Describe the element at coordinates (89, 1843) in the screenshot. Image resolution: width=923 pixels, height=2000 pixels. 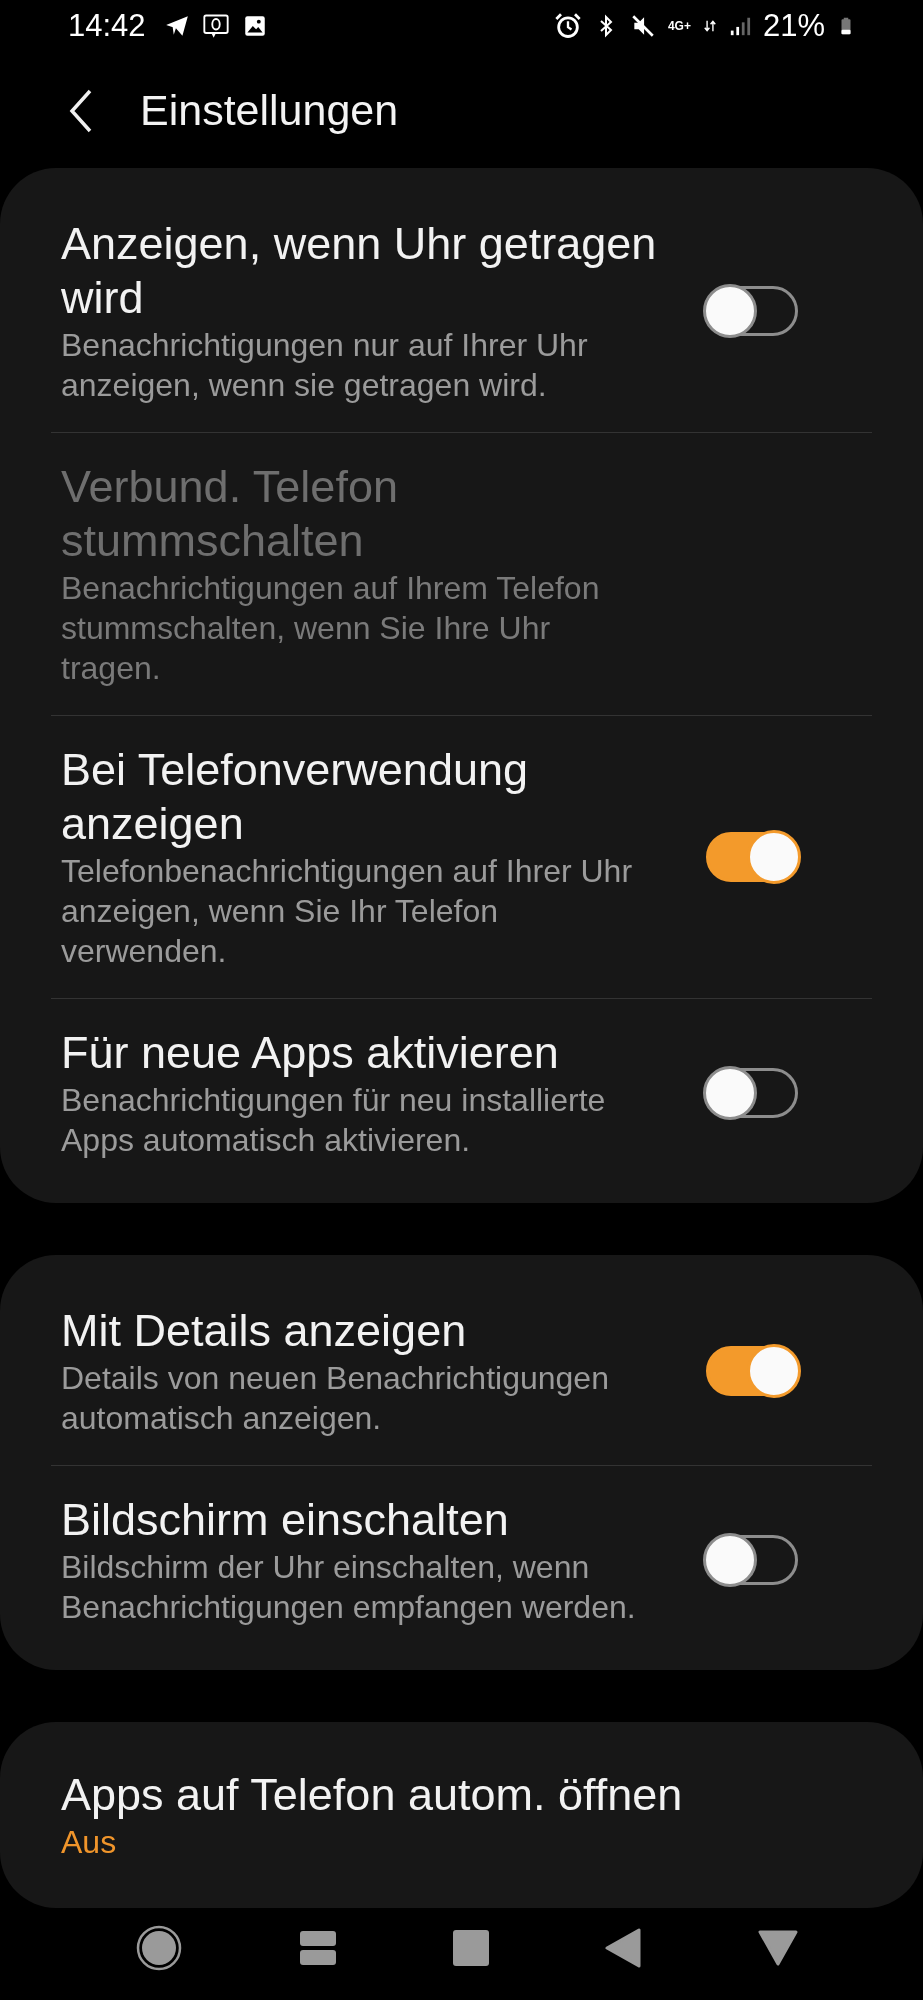
I see `setting-value: Aus` at that location.